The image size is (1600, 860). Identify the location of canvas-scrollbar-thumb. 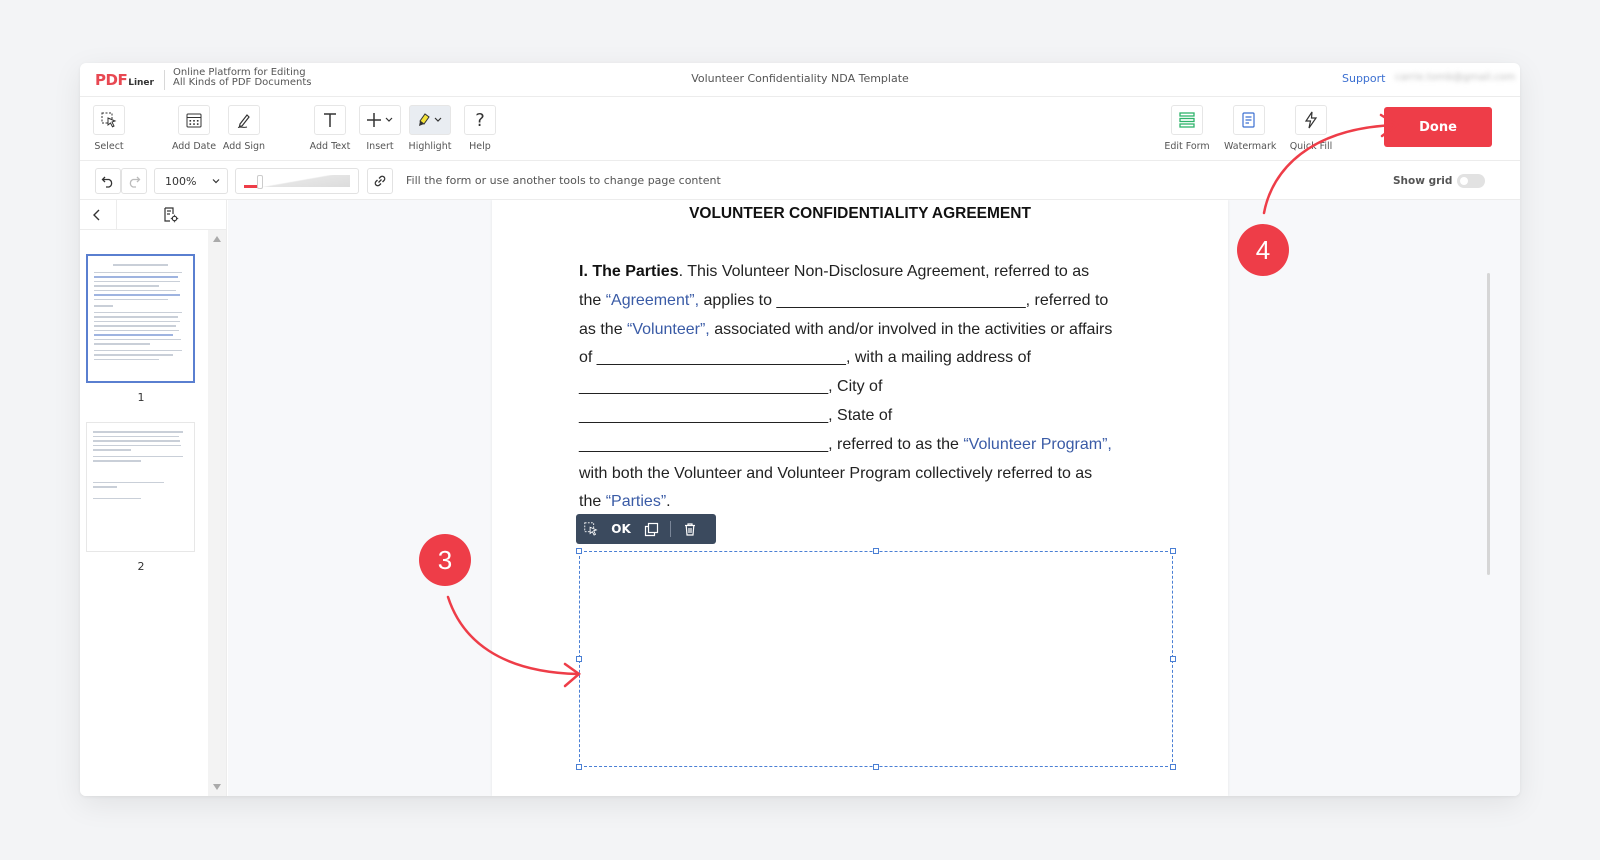
(1488, 424).